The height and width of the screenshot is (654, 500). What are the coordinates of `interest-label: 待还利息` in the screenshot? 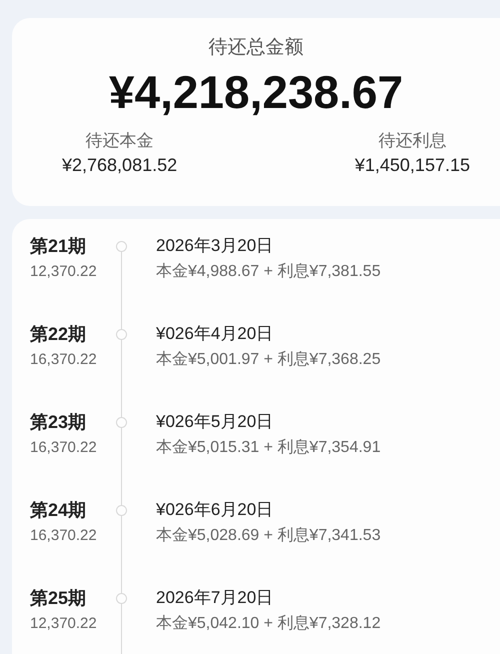 It's located at (412, 141).